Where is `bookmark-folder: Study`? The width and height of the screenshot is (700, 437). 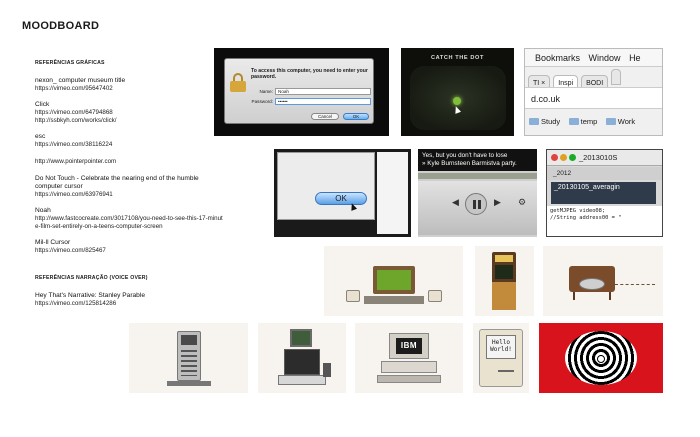 bookmark-folder: Study is located at coordinates (544, 121).